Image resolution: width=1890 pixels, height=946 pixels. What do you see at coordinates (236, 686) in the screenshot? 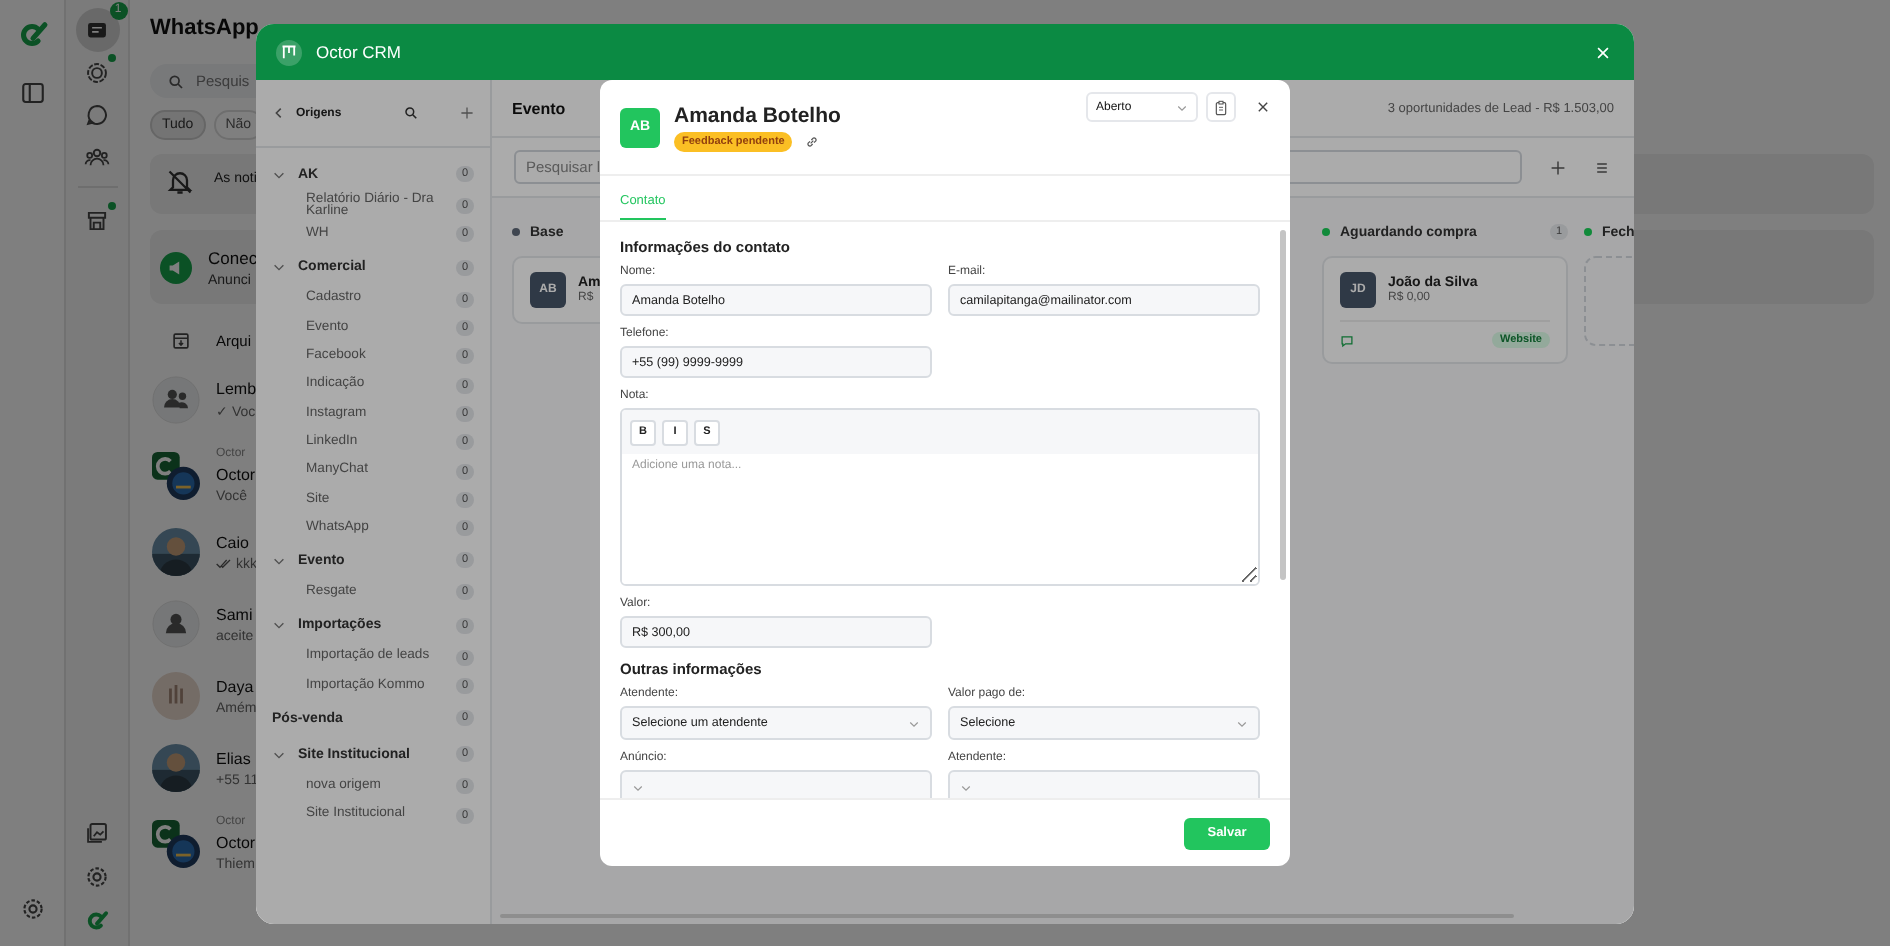
I see `chat-name: Daya` at bounding box center [236, 686].